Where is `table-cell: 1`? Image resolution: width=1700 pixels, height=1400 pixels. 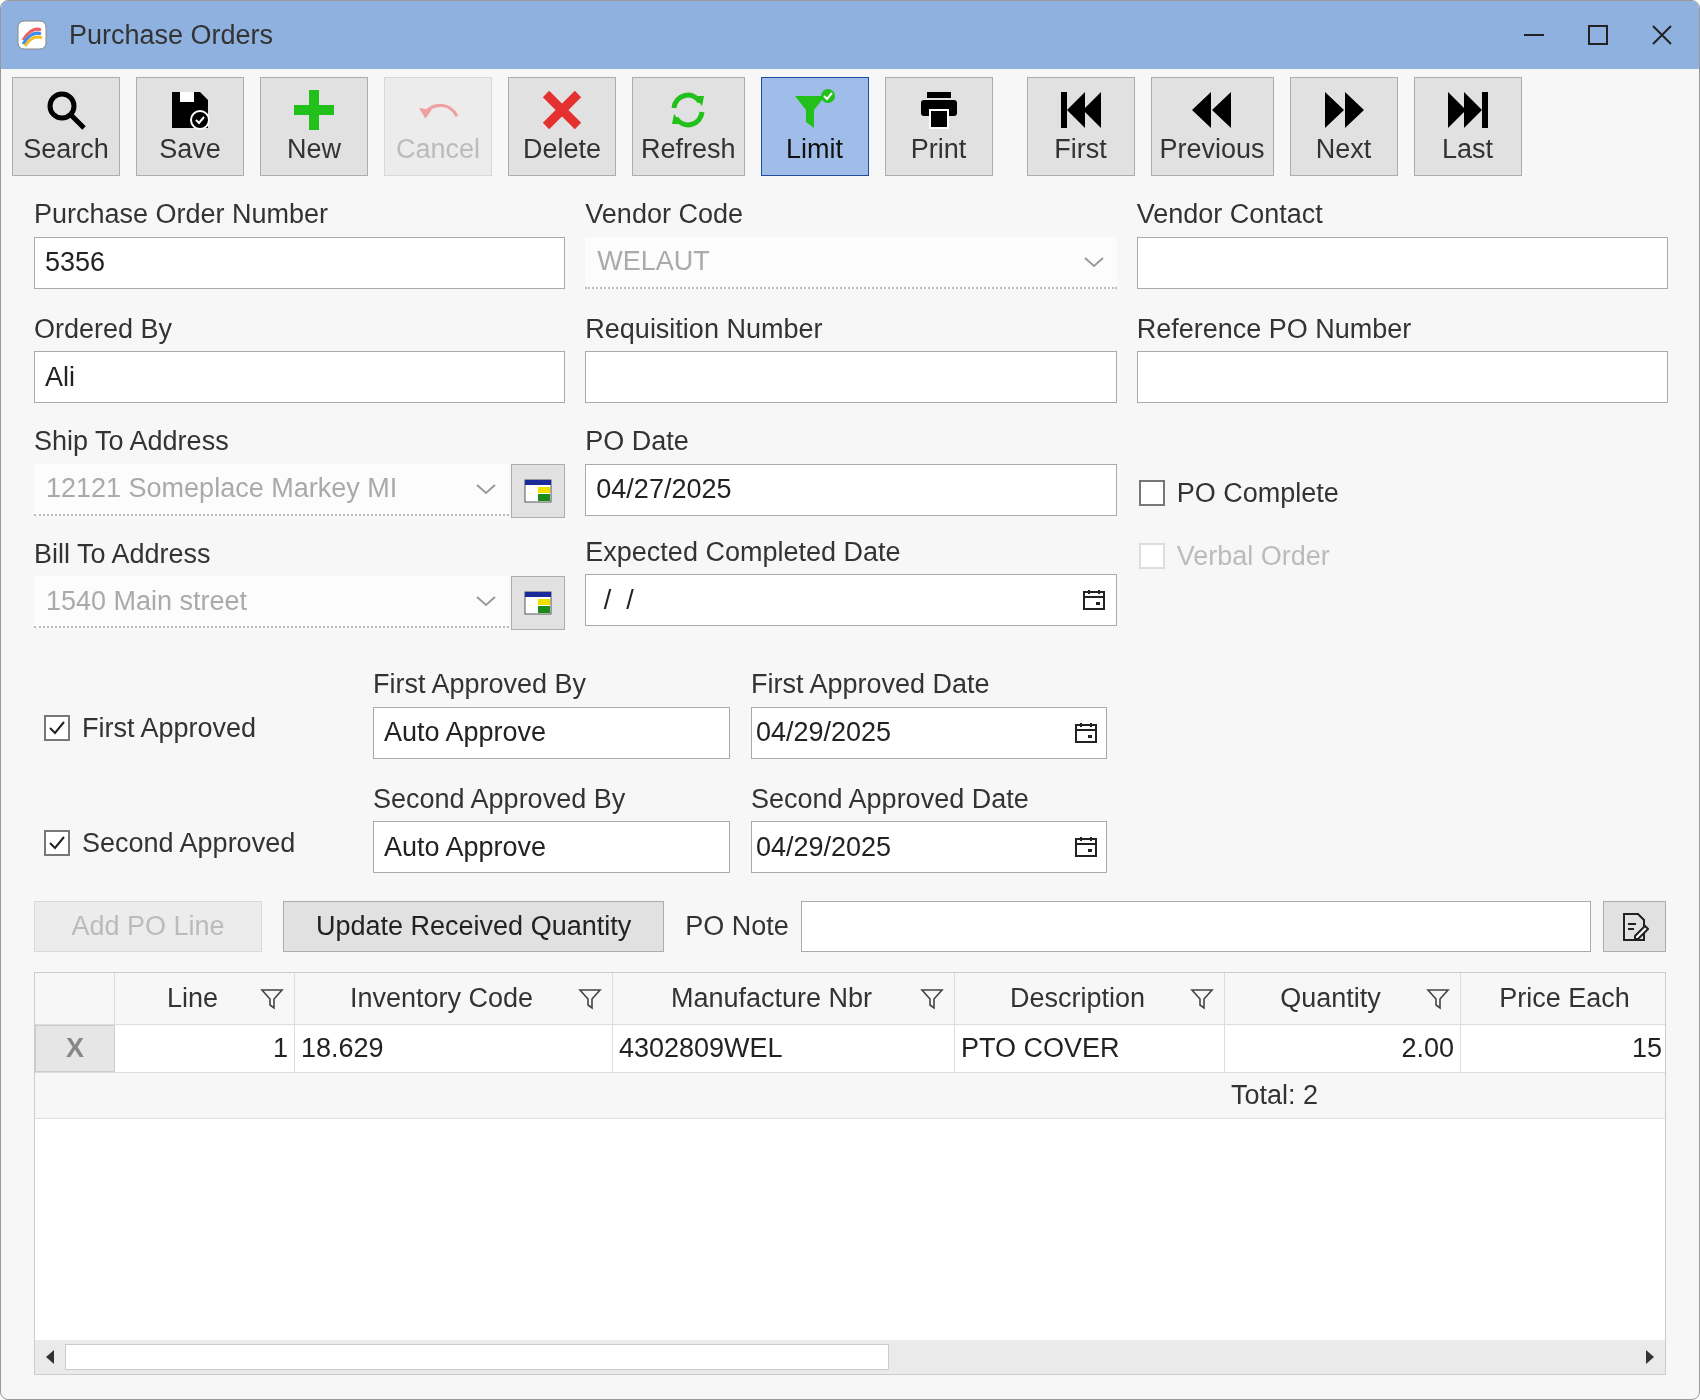
table-cell: 1 is located at coordinates (205, 1048).